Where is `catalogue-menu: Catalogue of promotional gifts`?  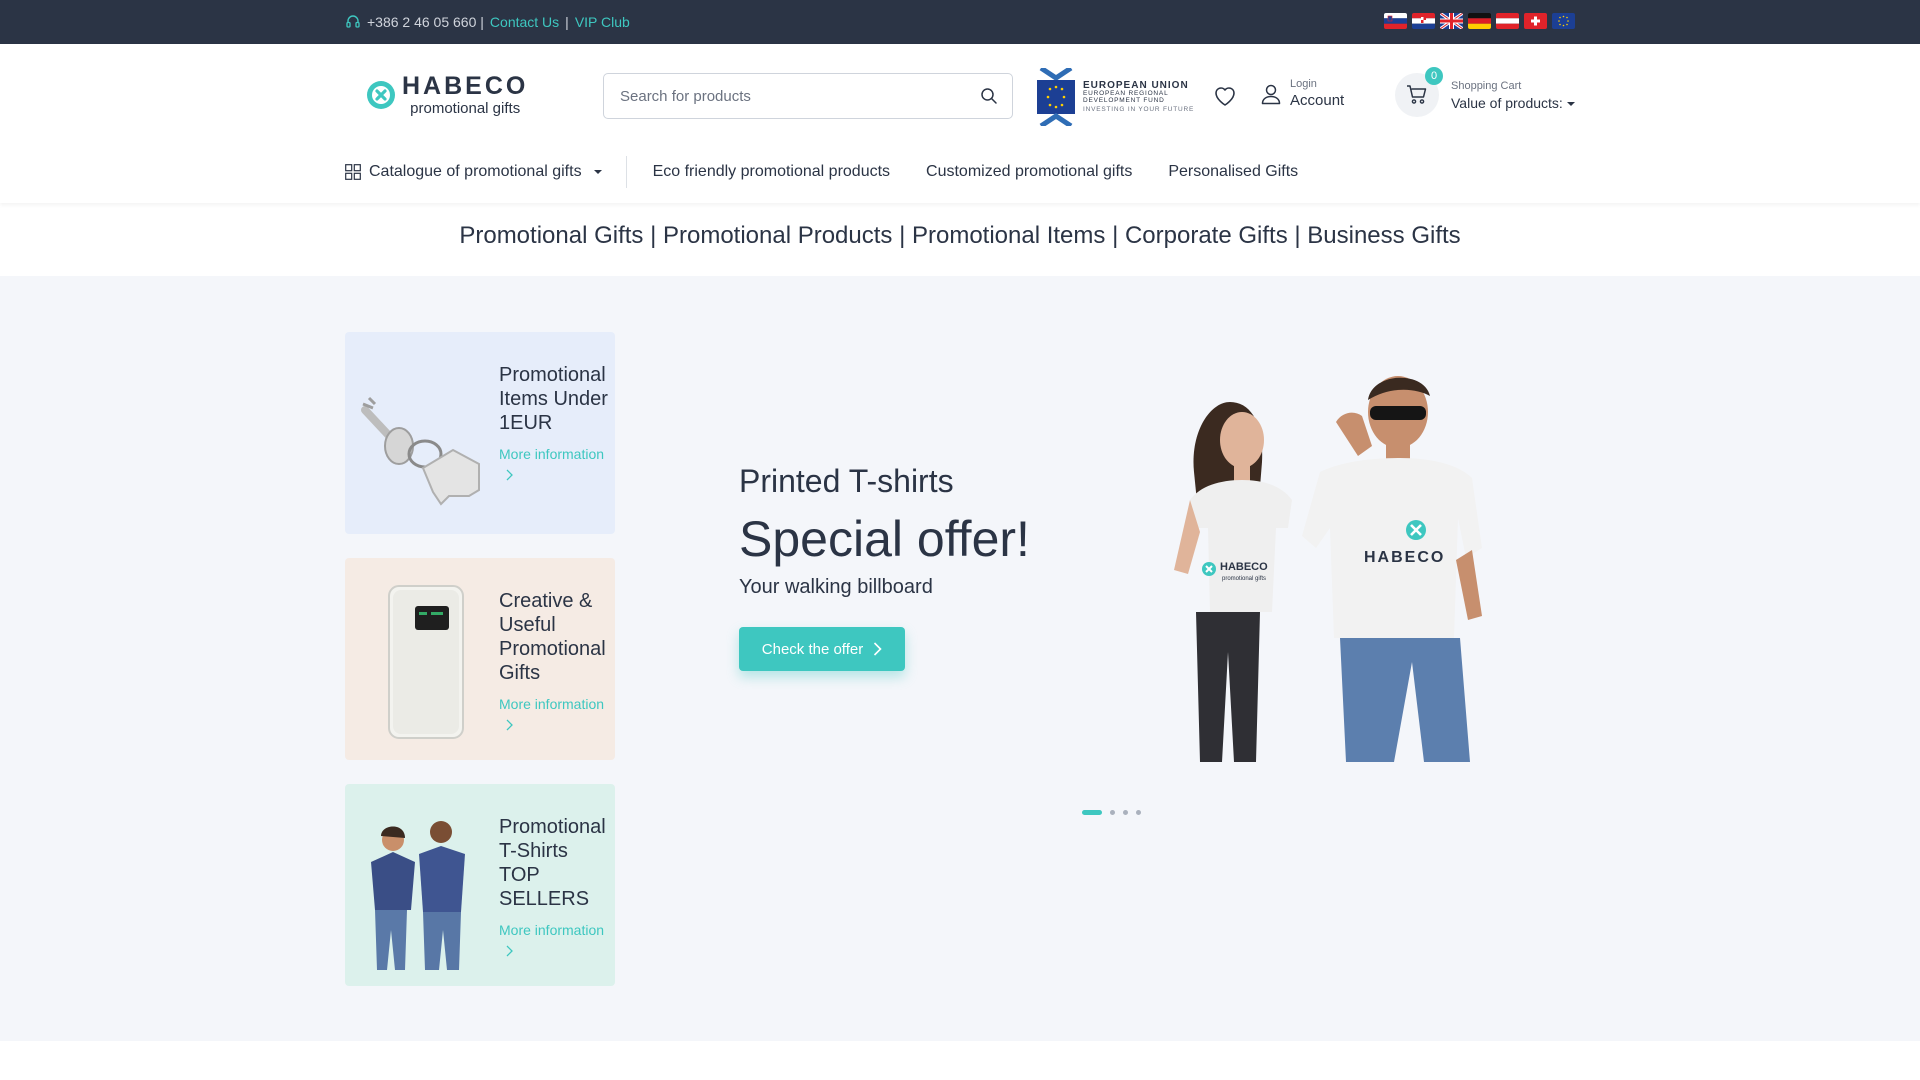
catalogue-menu: Catalogue of promotional gifts is located at coordinates (486, 172).